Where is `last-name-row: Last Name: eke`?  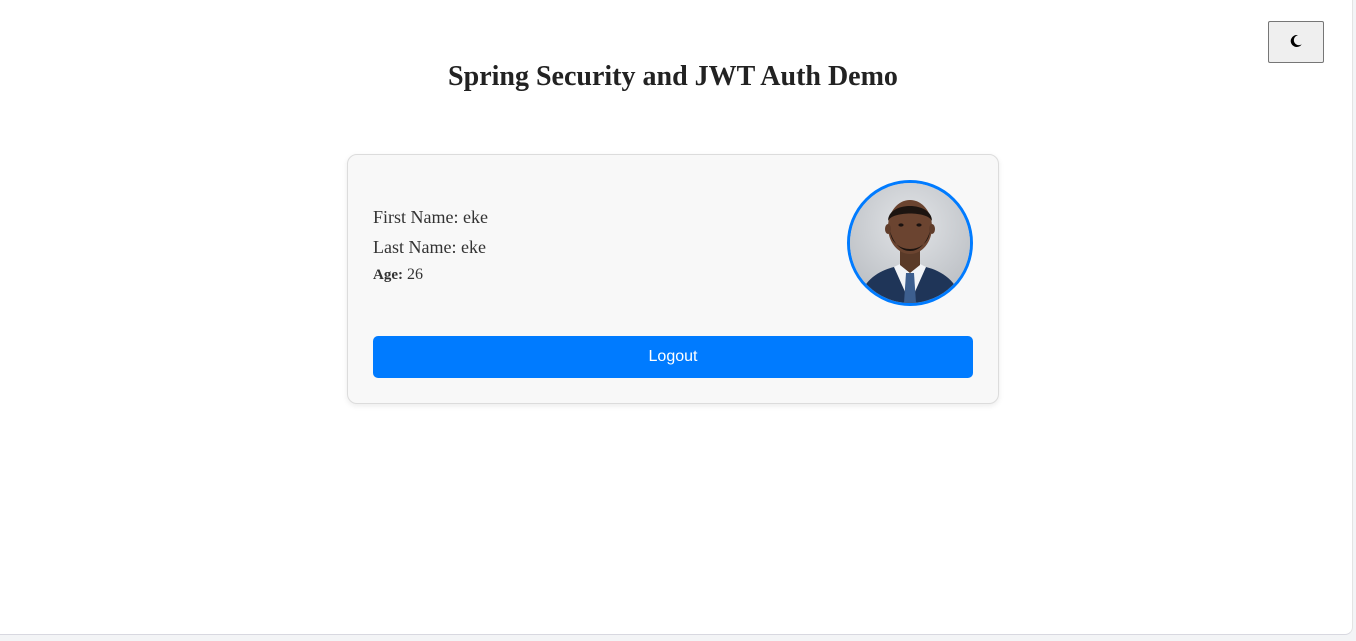 last-name-row: Last Name: eke is located at coordinates (430, 247).